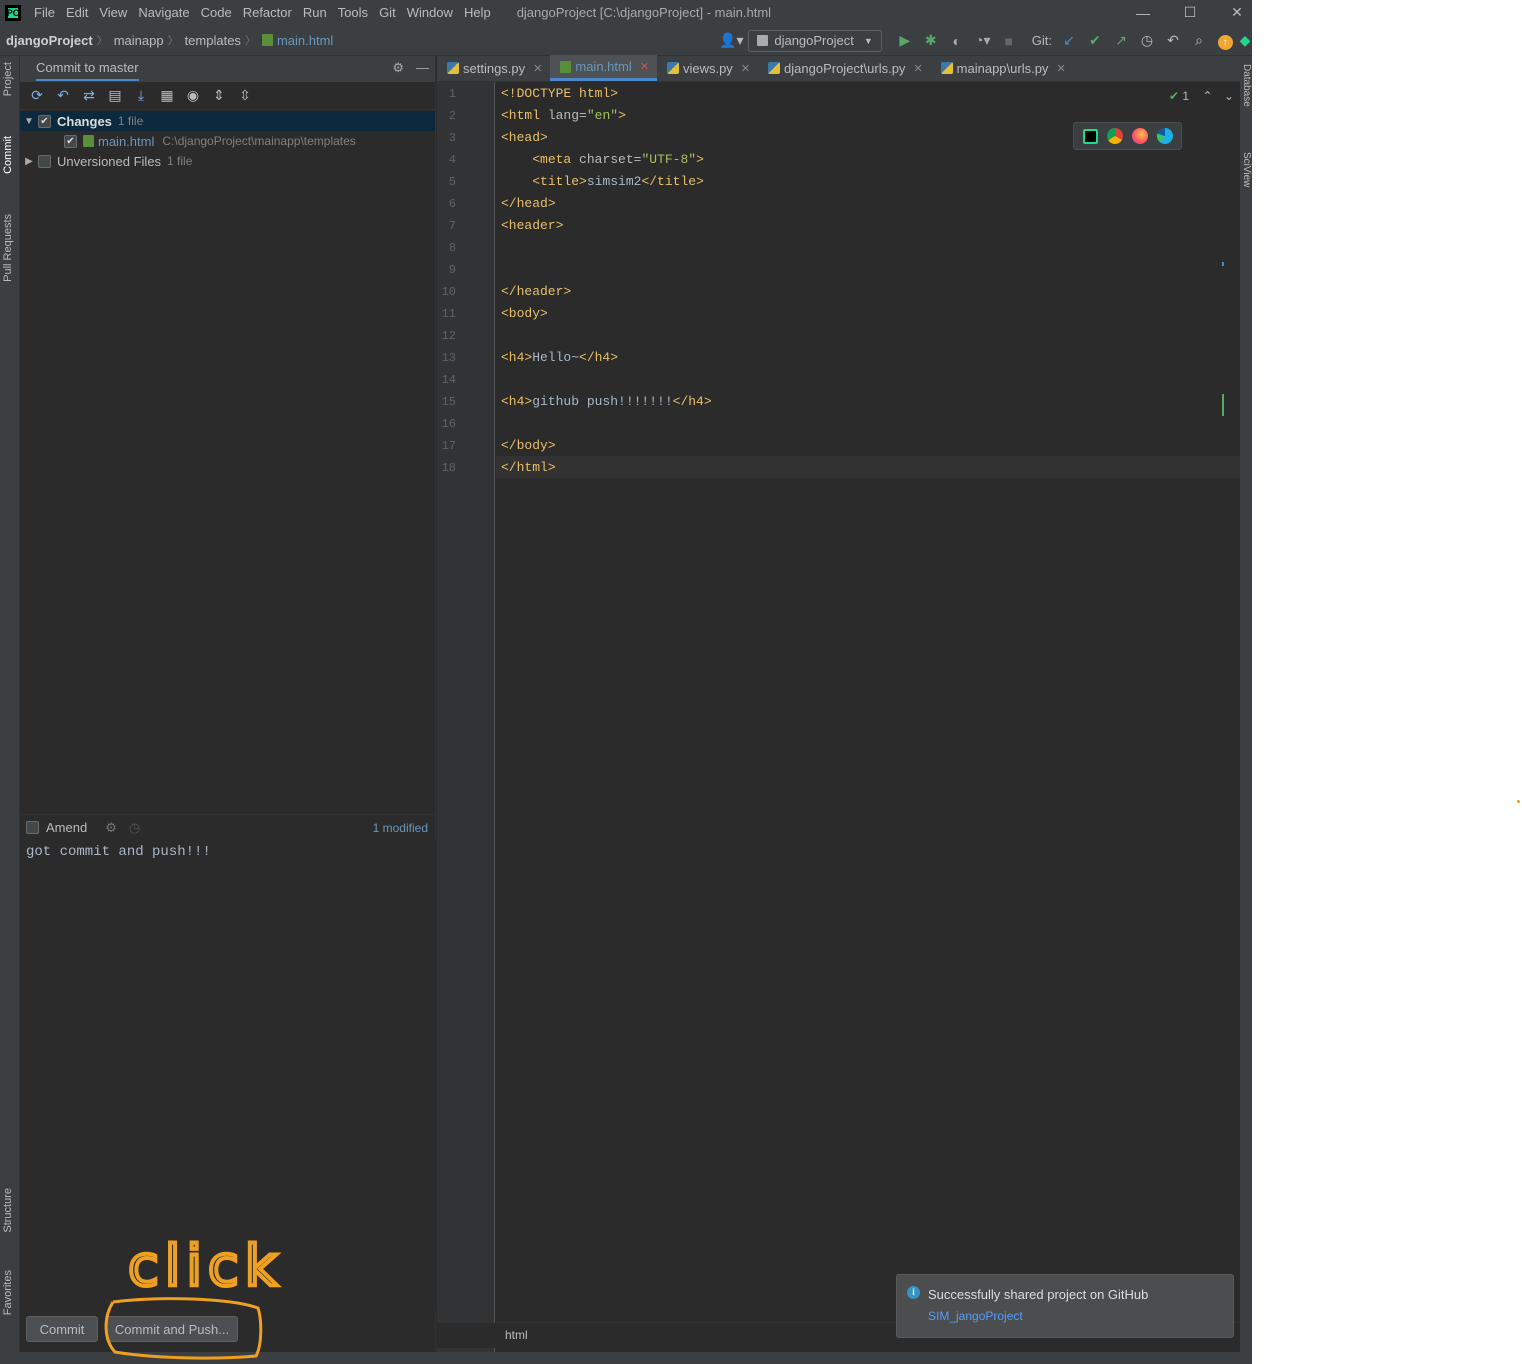 The width and height of the screenshot is (1522, 1364). What do you see at coordinates (48, 40) in the screenshot?
I see `breadcrumb-project: djangoProject` at bounding box center [48, 40].